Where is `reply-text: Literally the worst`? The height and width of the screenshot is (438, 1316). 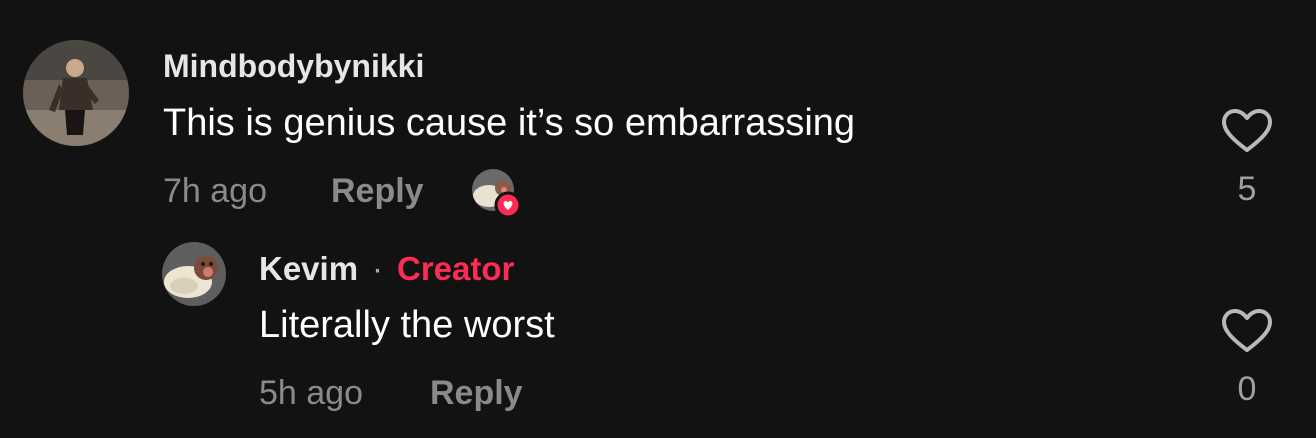
reply-text: Literally the worst is located at coordinates (407, 325).